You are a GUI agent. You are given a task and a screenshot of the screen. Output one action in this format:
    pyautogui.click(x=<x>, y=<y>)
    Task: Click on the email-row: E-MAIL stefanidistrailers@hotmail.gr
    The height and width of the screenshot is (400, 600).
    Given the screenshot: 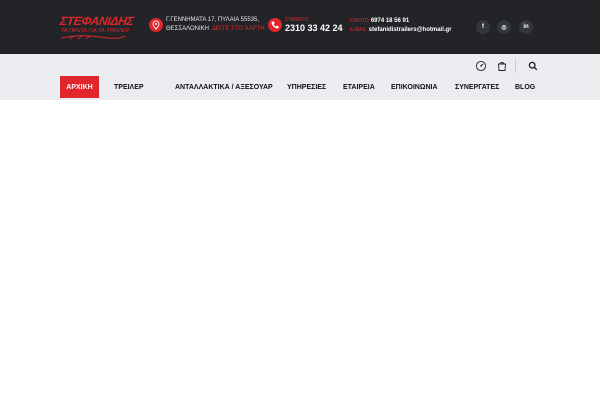 What is the action you would take?
    pyautogui.click(x=401, y=30)
    